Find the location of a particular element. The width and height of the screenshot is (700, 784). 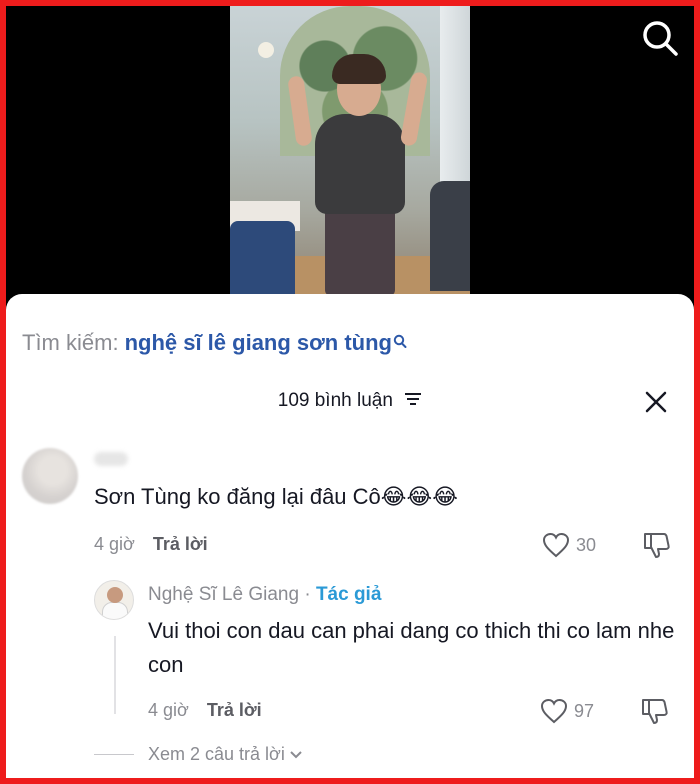

comment-text: Sơn Tùng ko đăng lại đâu Cô😂😂😂 is located at coordinates (276, 497).